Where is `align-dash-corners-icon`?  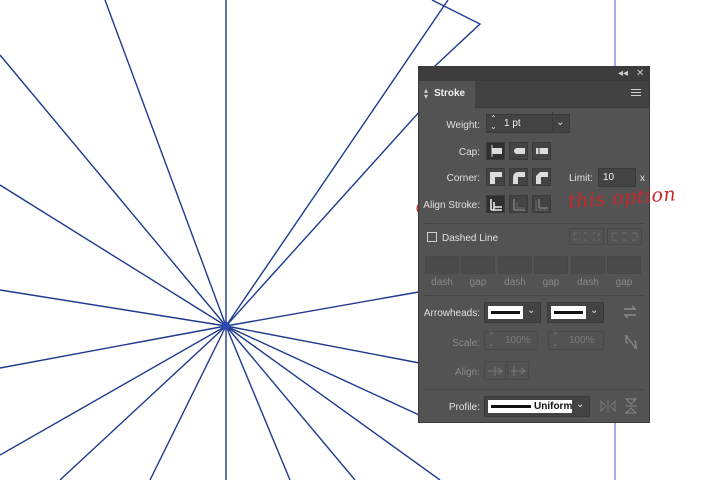 align-dash-corners-icon is located at coordinates (624, 236).